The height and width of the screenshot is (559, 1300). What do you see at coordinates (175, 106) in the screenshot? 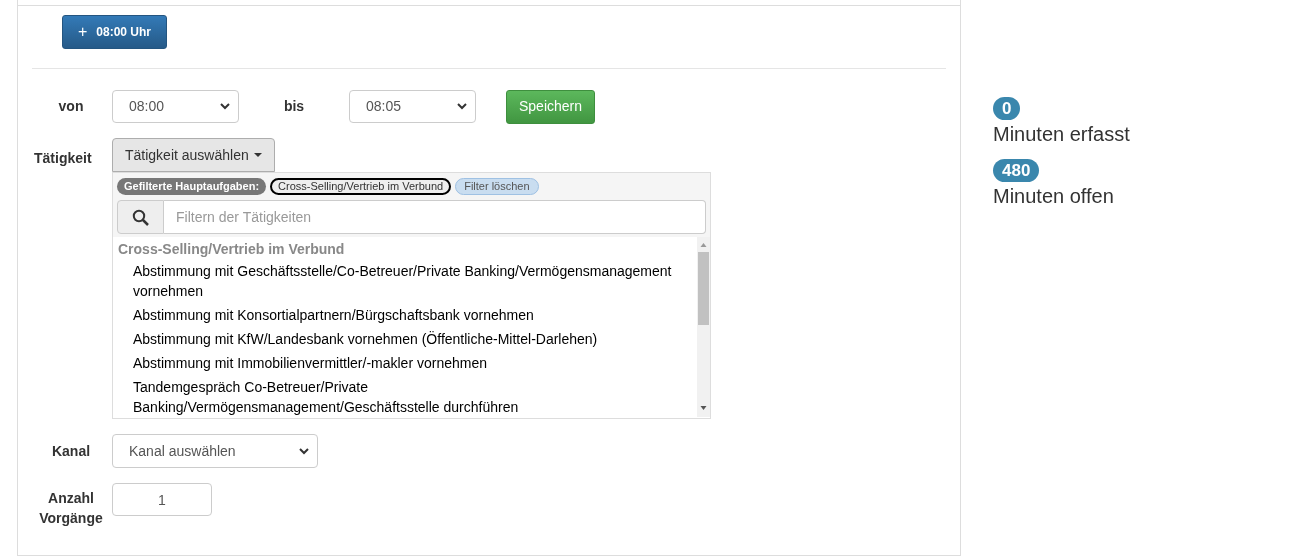
I see `start-time-select: 08:00` at bounding box center [175, 106].